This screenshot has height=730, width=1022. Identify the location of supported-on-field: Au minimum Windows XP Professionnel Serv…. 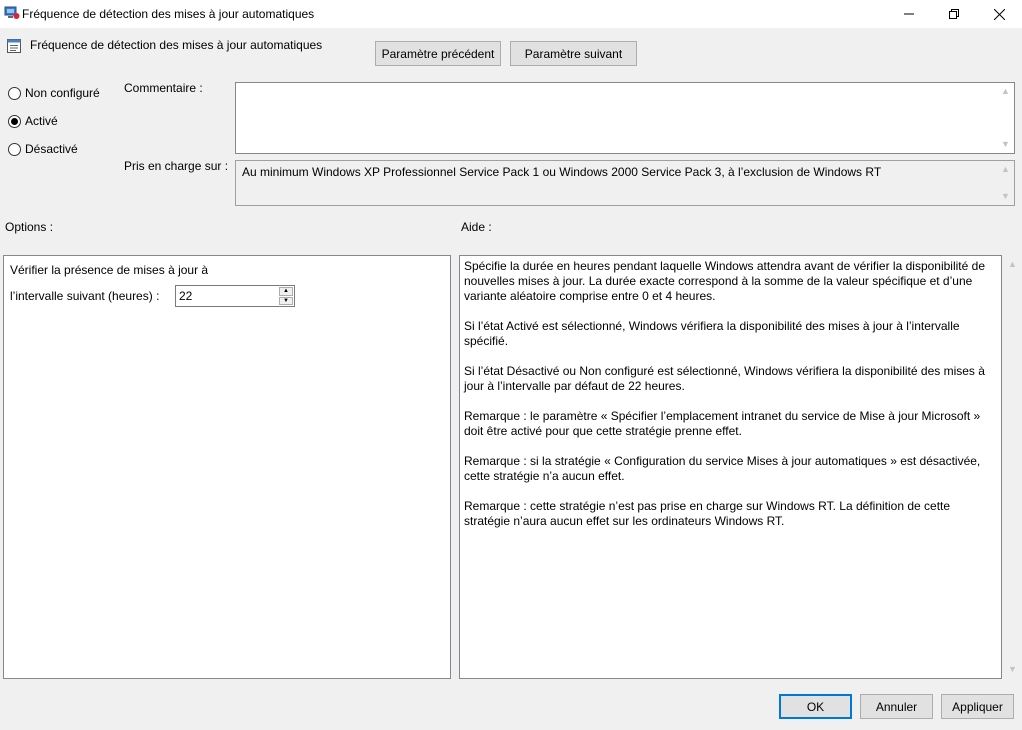
(625, 183).